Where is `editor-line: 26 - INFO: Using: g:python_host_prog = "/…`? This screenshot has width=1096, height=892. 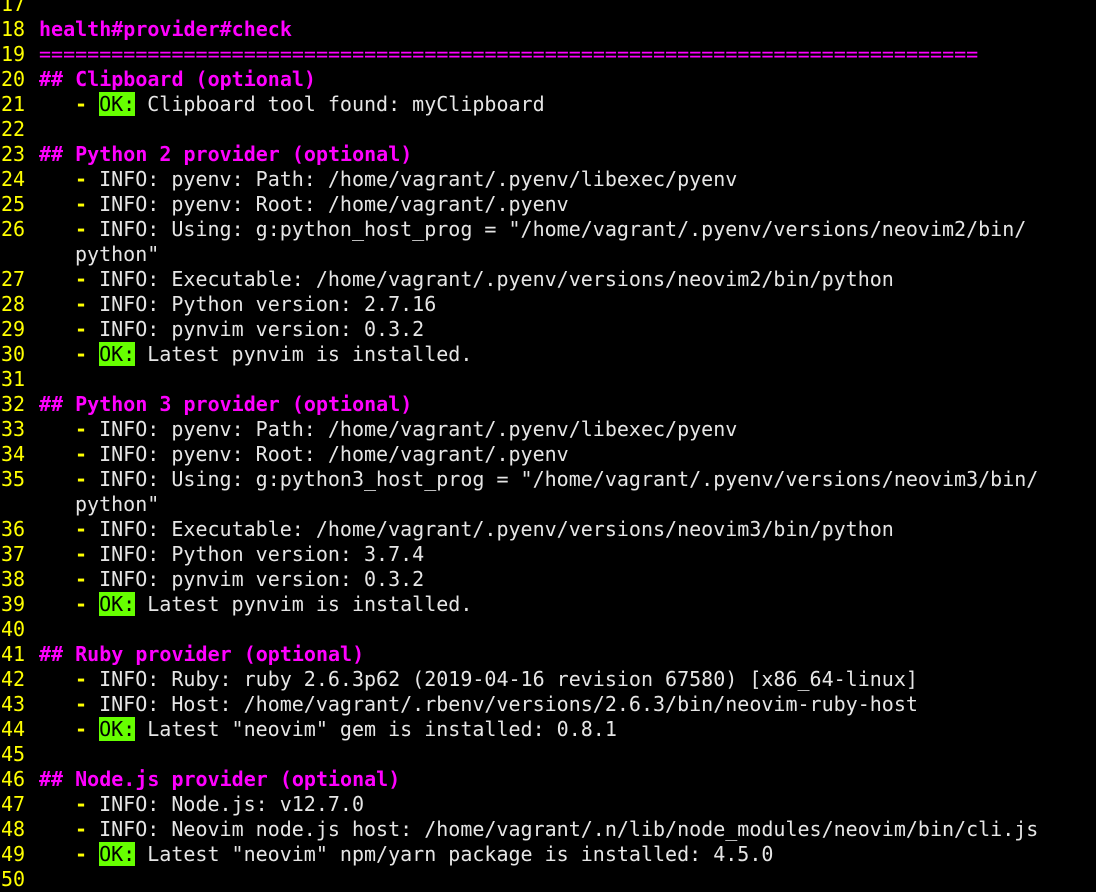 editor-line: 26 - INFO: Using: g:python_host_prog = "/… is located at coordinates (548, 229).